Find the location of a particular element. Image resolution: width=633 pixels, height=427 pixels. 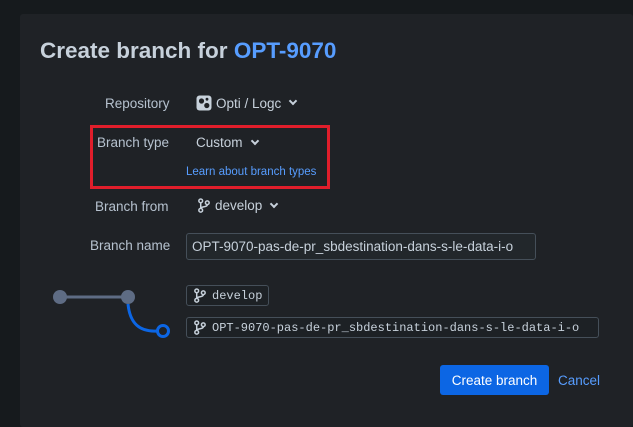

branch-type-label: Branch type is located at coordinates (133, 142).